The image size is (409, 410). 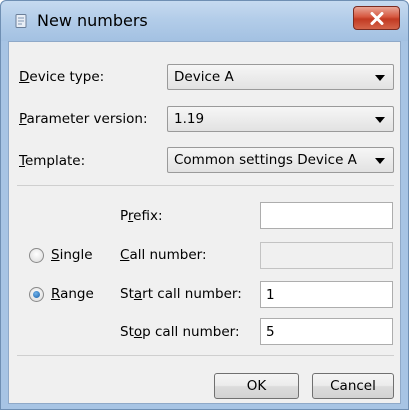 What do you see at coordinates (256, 386) in the screenshot?
I see `ok-button: OK` at bounding box center [256, 386].